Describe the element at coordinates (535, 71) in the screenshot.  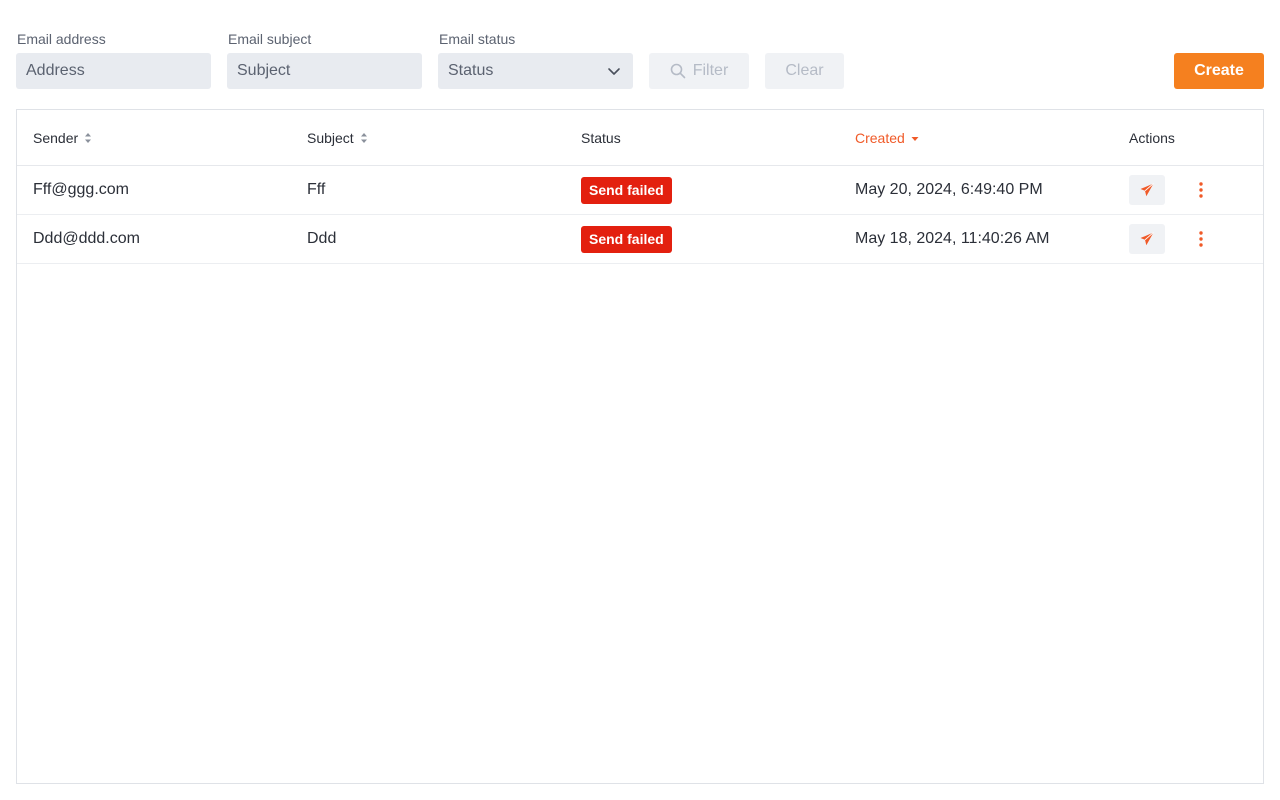
I see `status-select: Status` at that location.